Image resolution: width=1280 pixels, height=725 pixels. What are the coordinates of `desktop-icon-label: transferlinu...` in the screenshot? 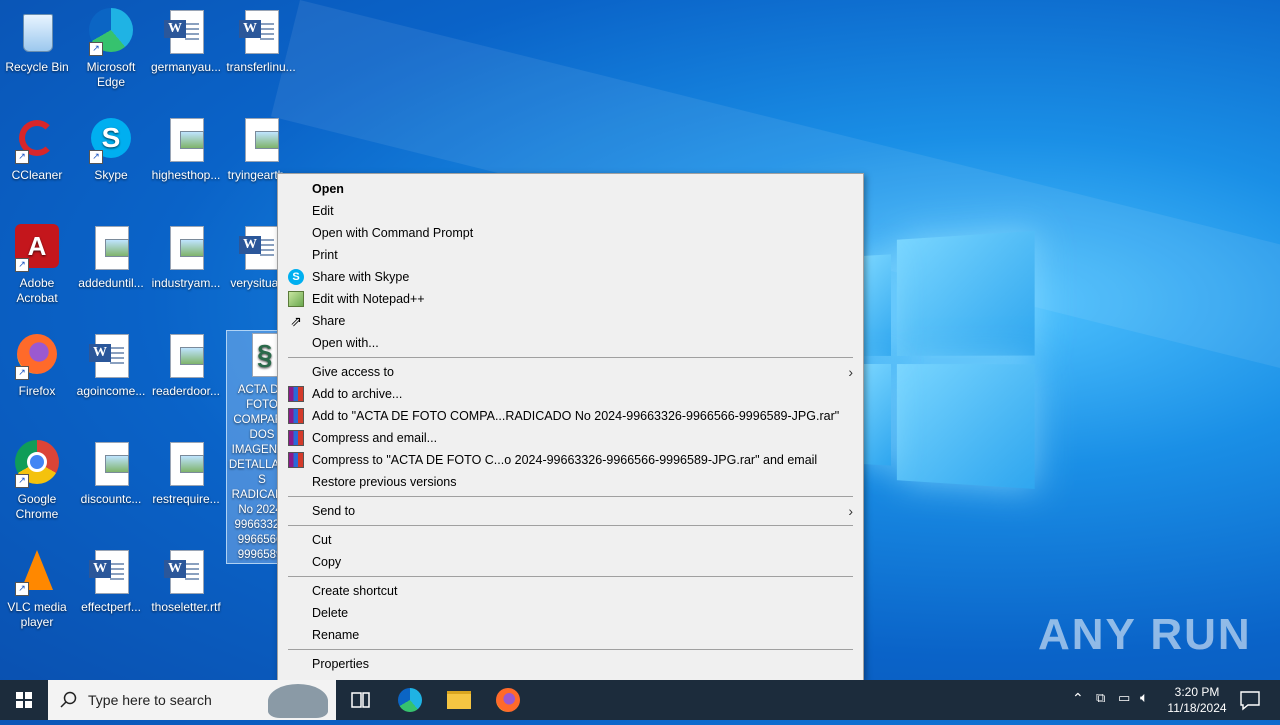 It's located at (261, 67).